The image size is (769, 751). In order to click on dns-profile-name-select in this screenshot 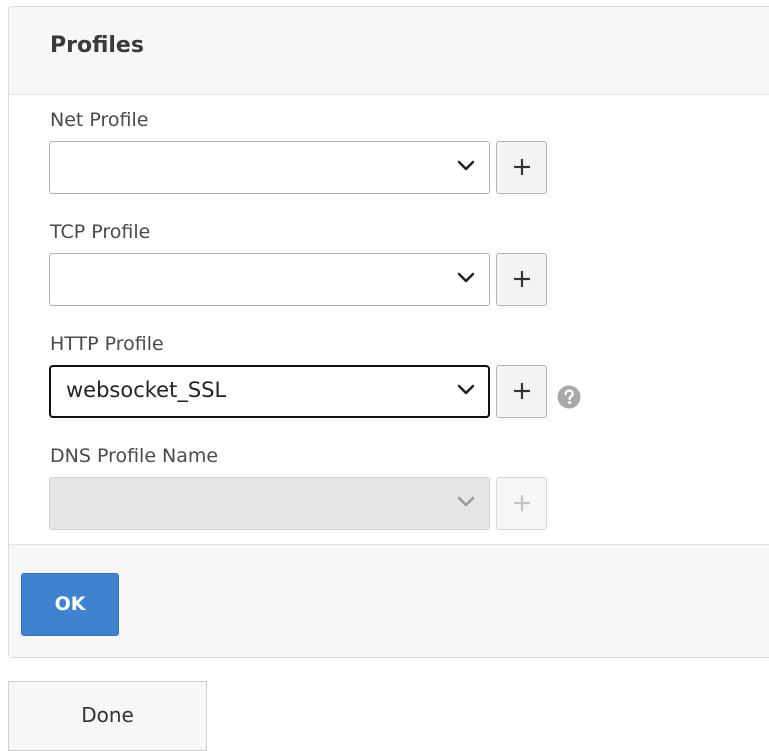, I will do `click(269, 503)`.